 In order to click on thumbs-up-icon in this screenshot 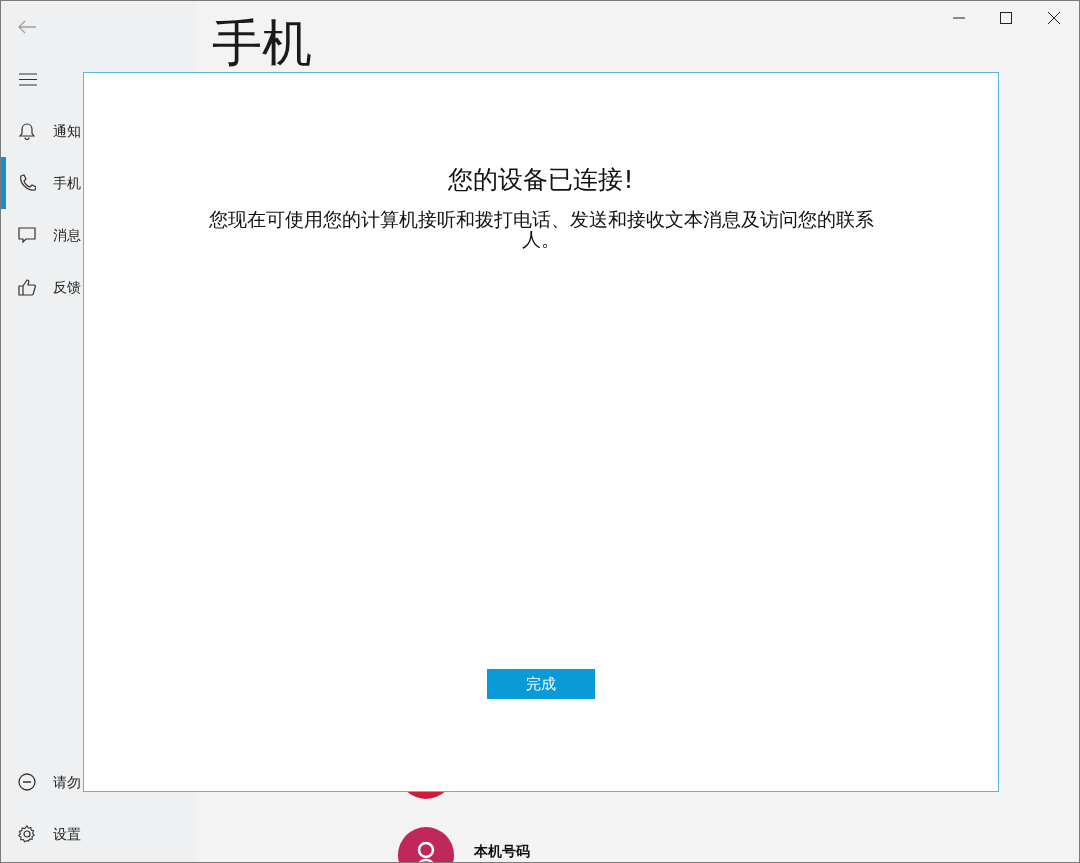, I will do `click(27, 287)`.